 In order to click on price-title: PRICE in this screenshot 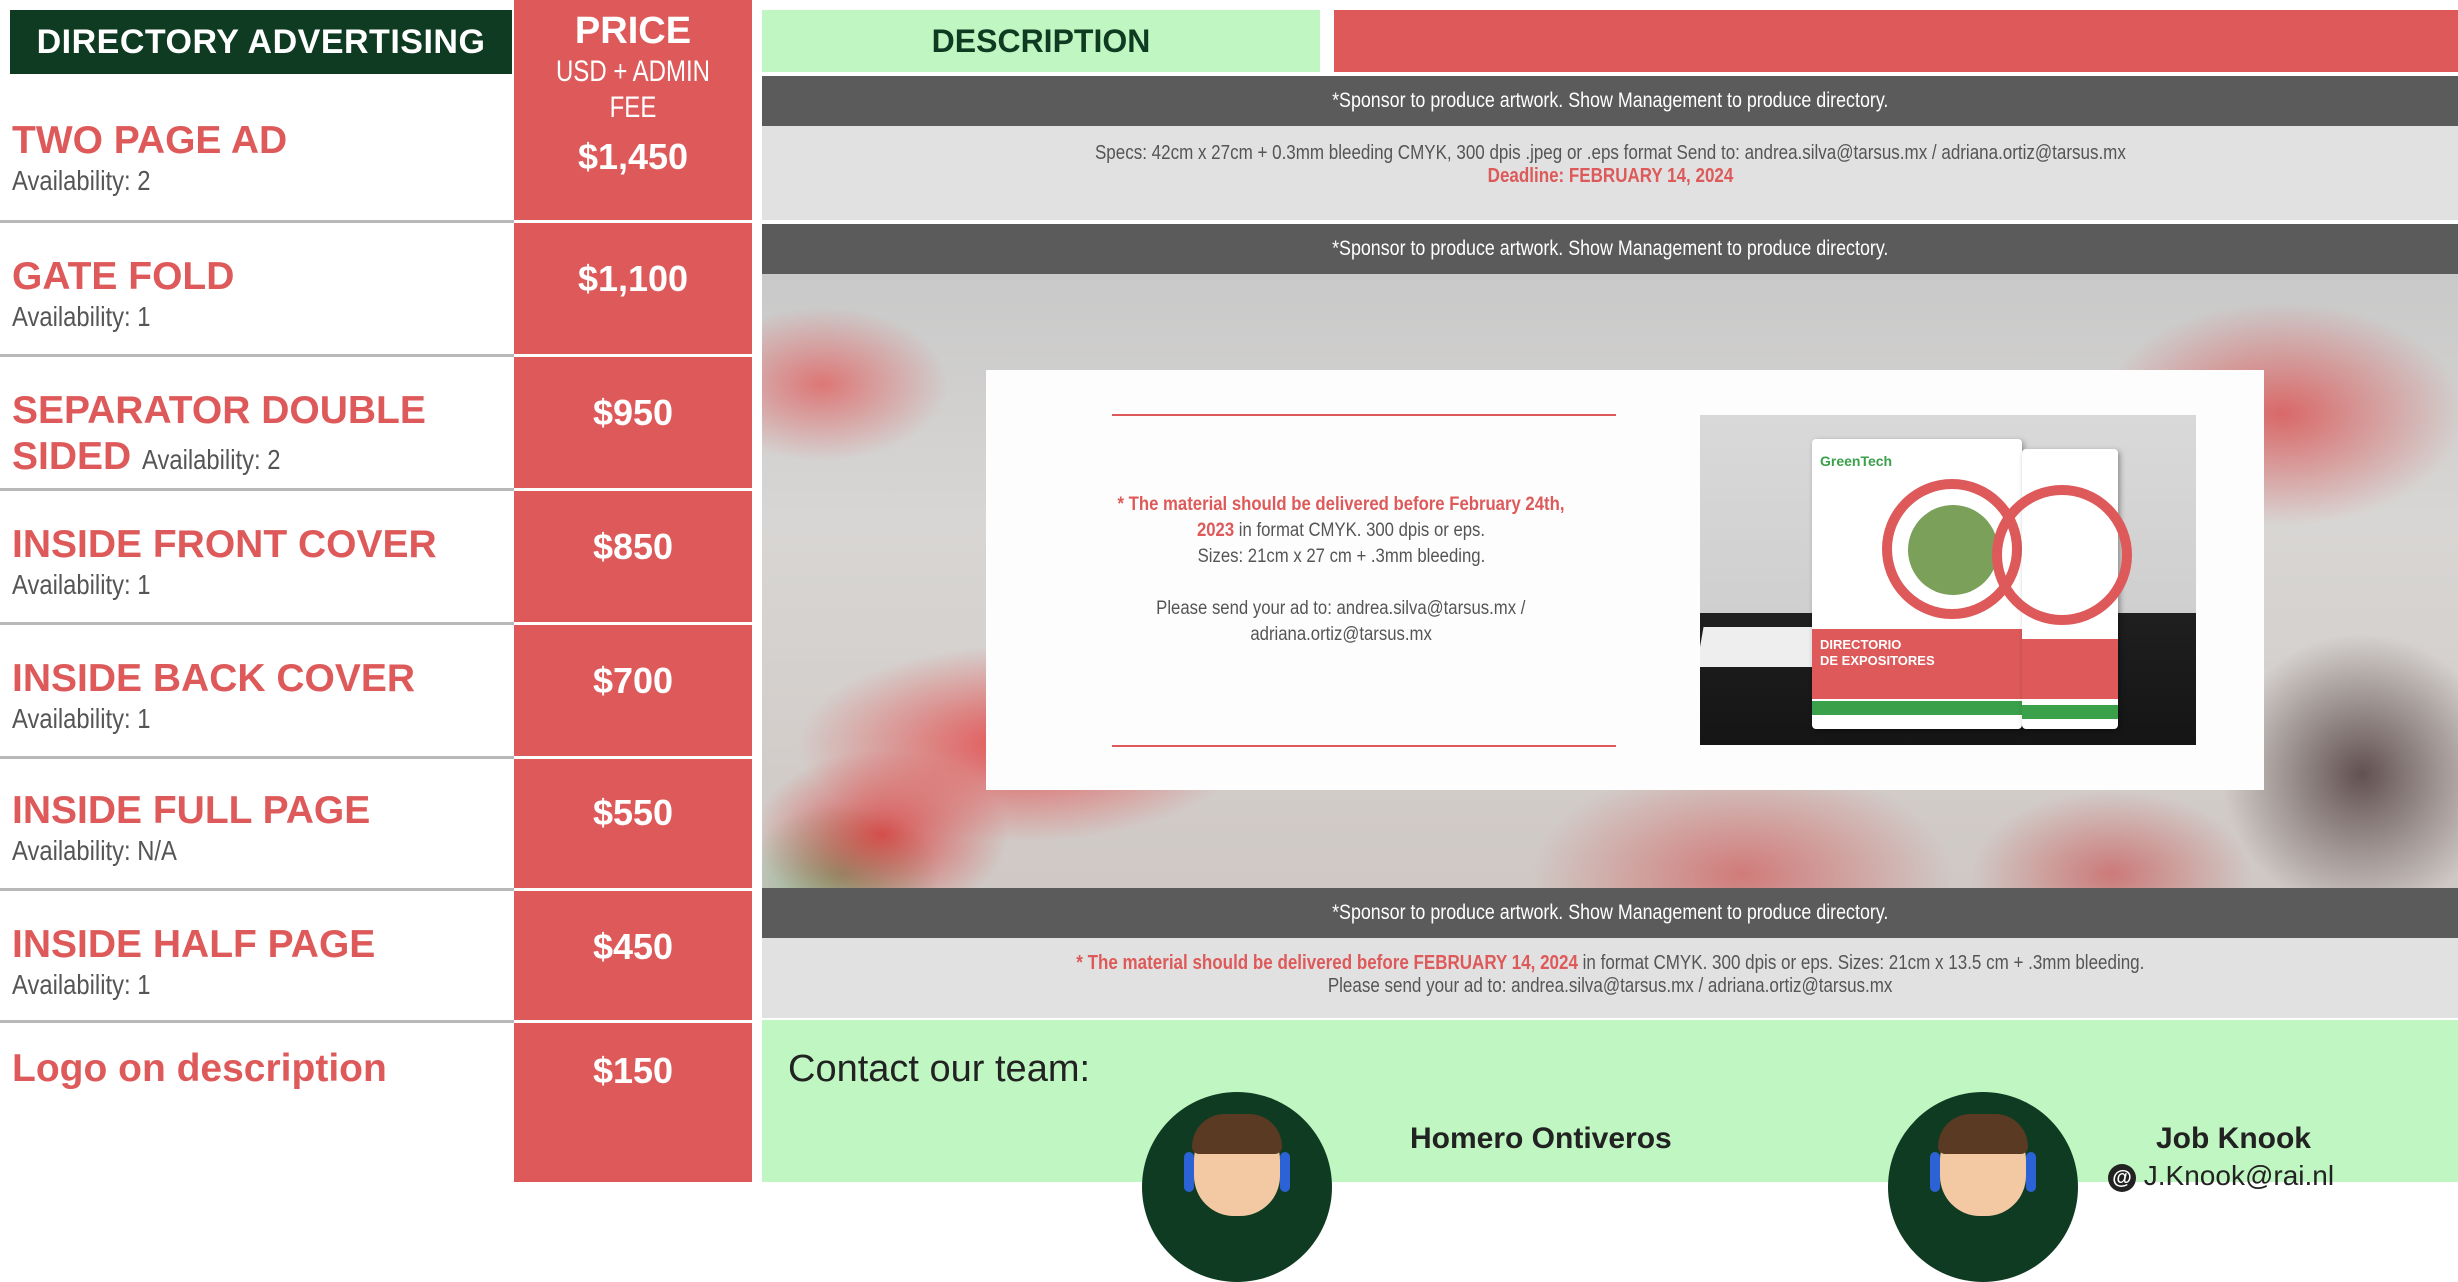, I will do `click(633, 31)`.